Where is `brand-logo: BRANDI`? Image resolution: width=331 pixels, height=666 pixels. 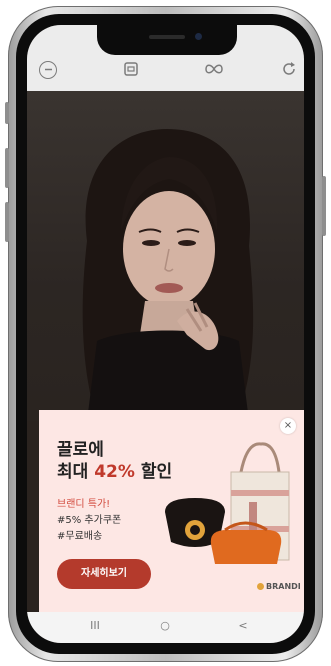 brand-logo: BRANDI is located at coordinates (279, 586).